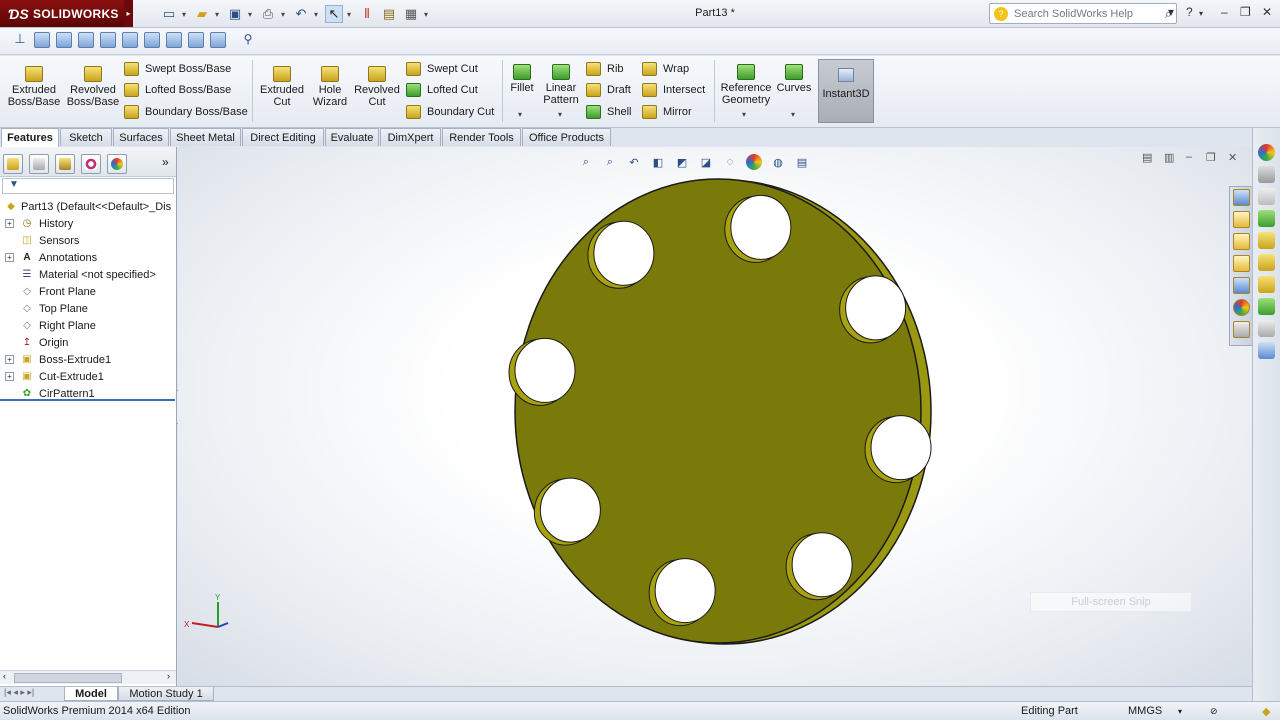  Describe the element at coordinates (235, 14) in the screenshot. I see `save-icon: ▣` at that location.